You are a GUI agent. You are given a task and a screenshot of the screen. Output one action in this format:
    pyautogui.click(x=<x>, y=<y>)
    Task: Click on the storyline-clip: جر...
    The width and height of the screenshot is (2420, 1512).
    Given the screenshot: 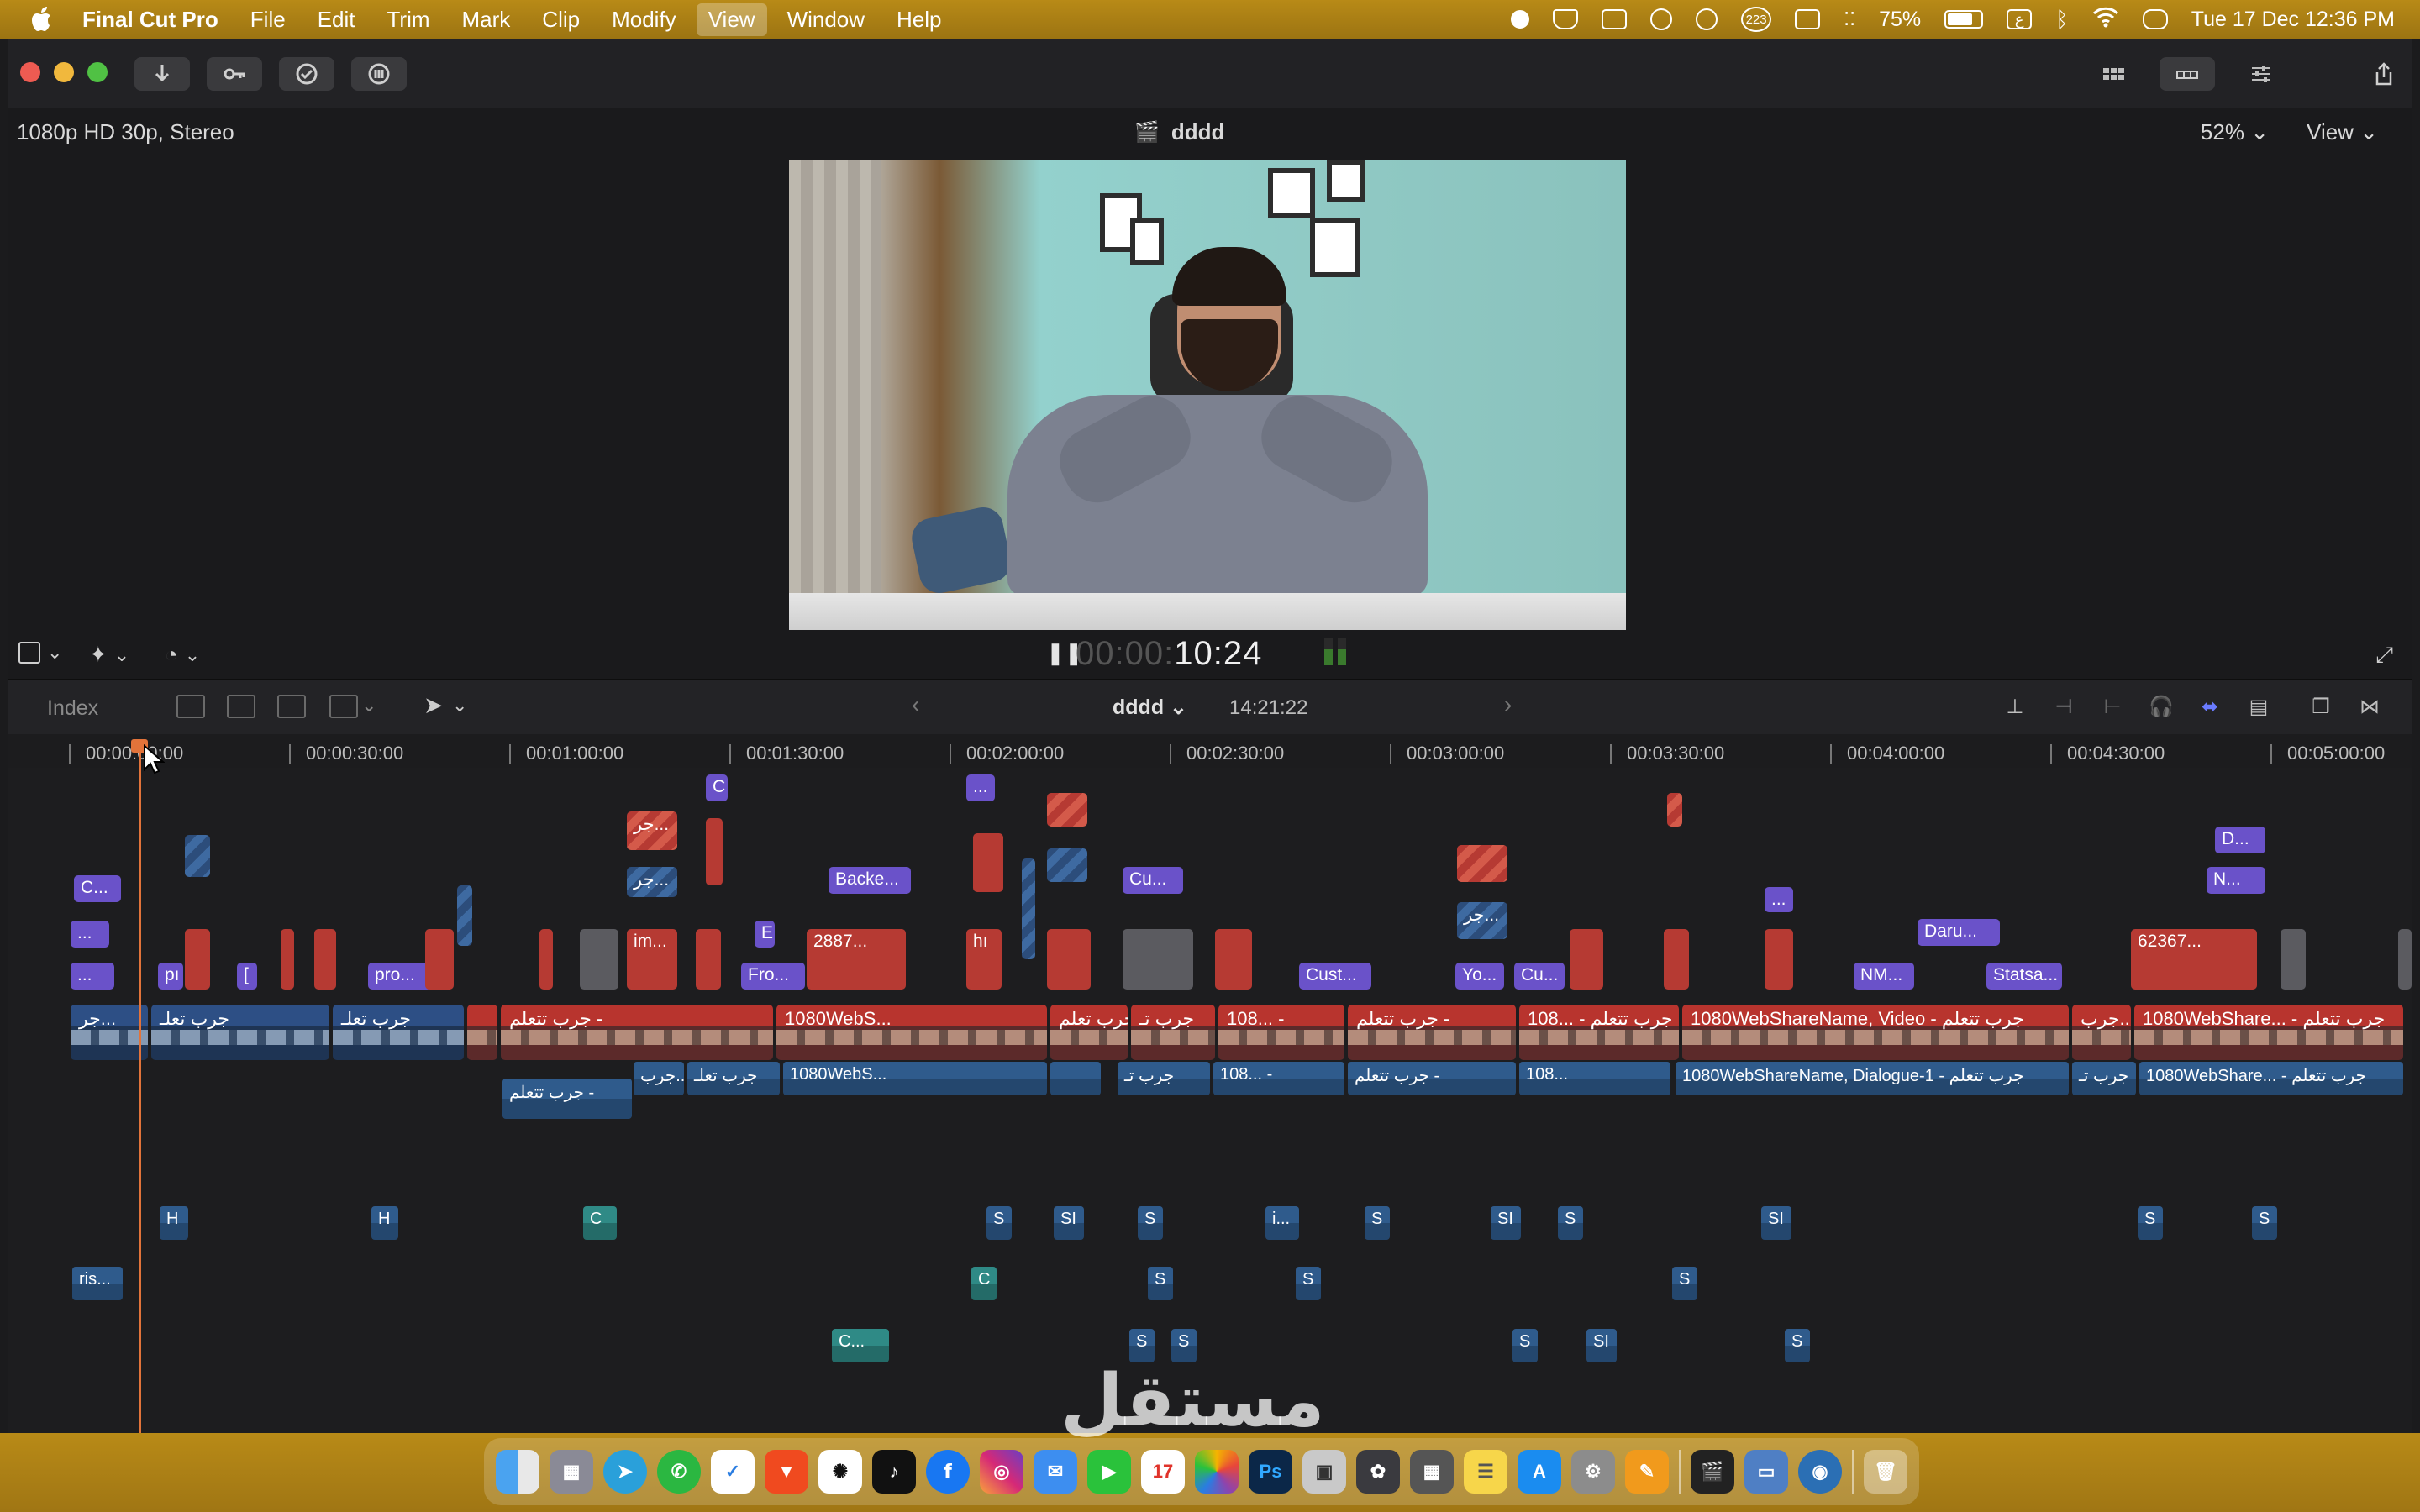 What is the action you would take?
    pyautogui.click(x=109, y=1032)
    